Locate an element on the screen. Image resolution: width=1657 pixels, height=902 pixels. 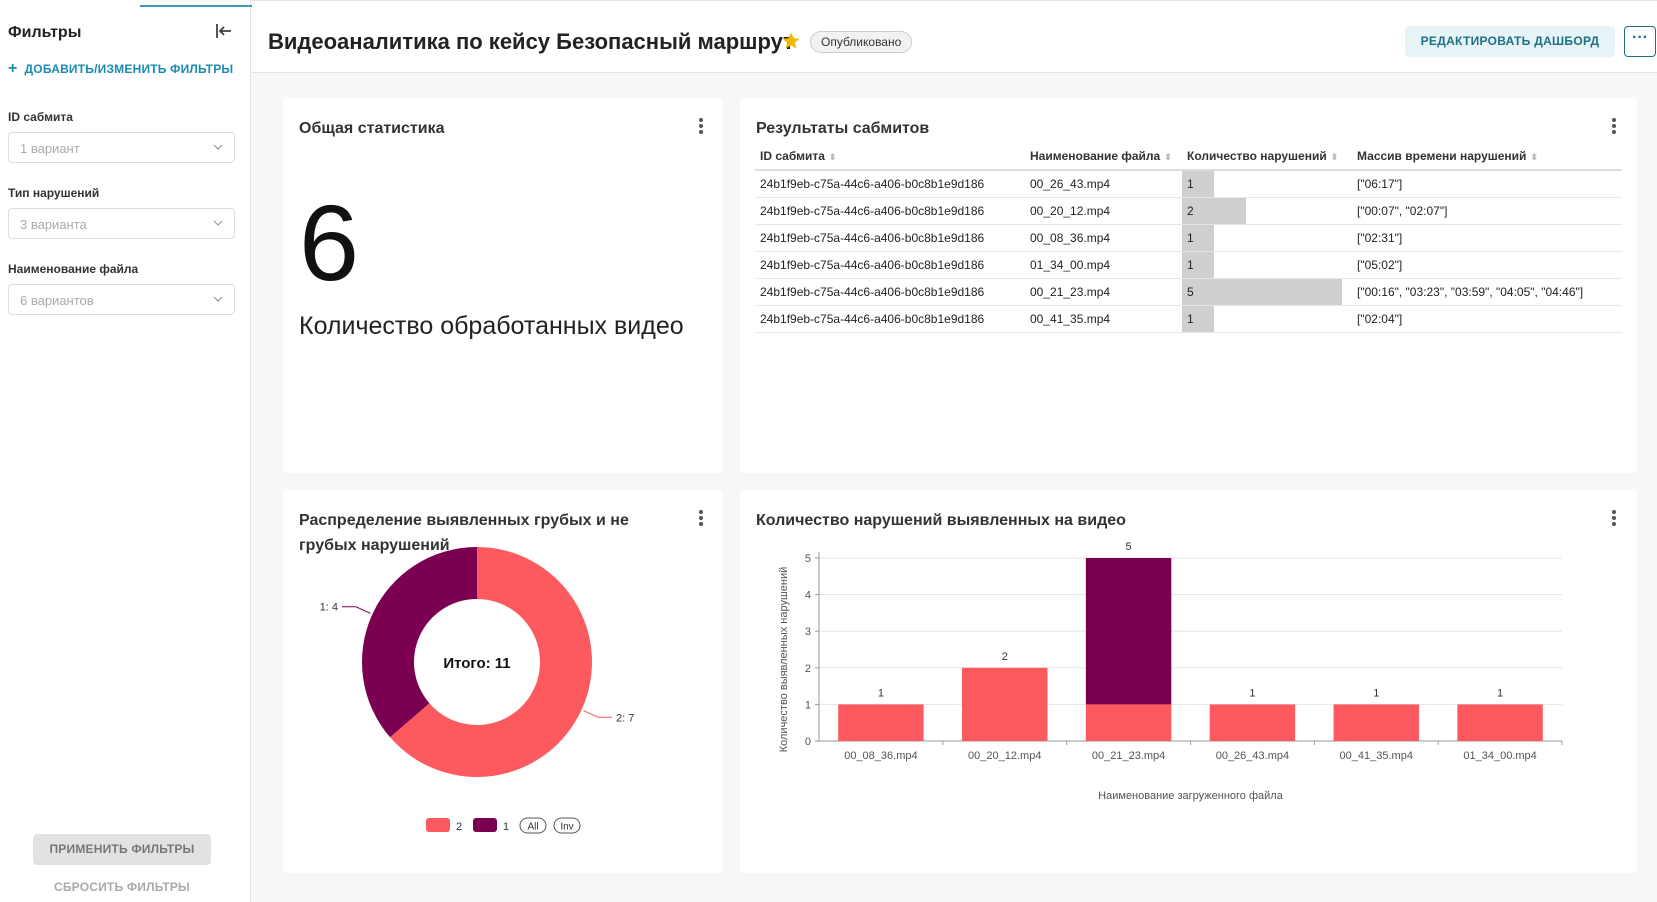
x-tick-label: 00_26_43.mp4 is located at coordinates (1252, 756).